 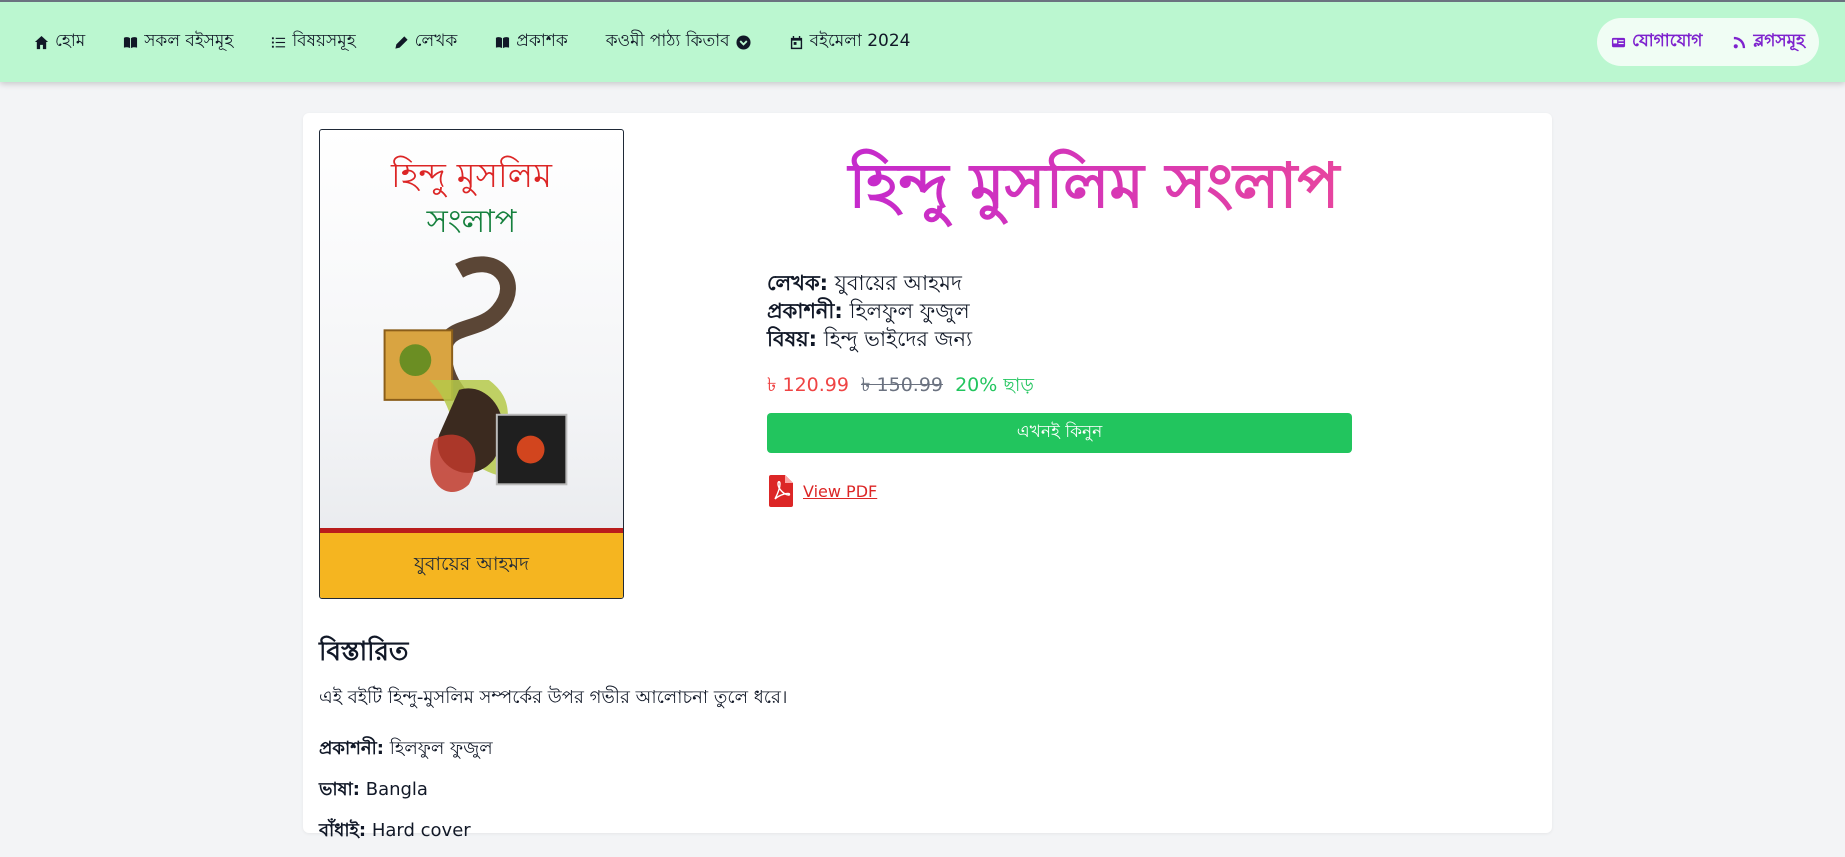 I want to click on meta-author: লেখক: যুবায়ের আহমদ, so click(x=869, y=283).